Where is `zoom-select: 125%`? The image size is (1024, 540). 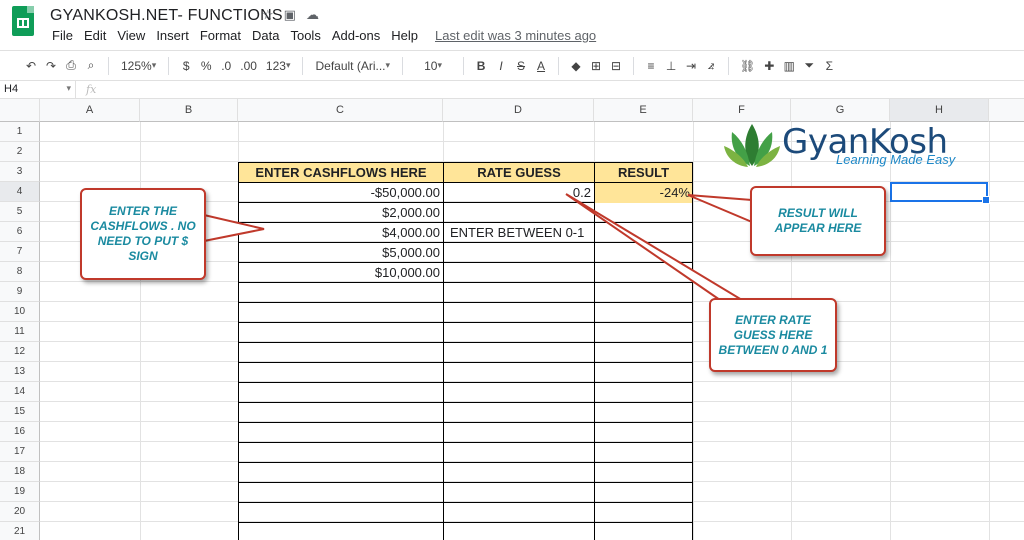
zoom-select: 125% is located at coordinates (138, 66).